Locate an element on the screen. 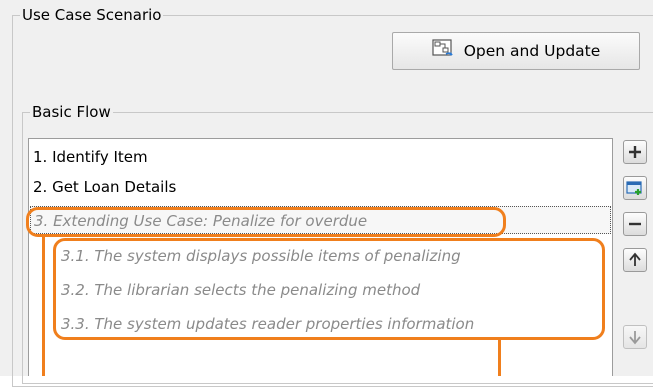 This screenshot has height=387, width=653. move-down-button is located at coordinates (635, 337).